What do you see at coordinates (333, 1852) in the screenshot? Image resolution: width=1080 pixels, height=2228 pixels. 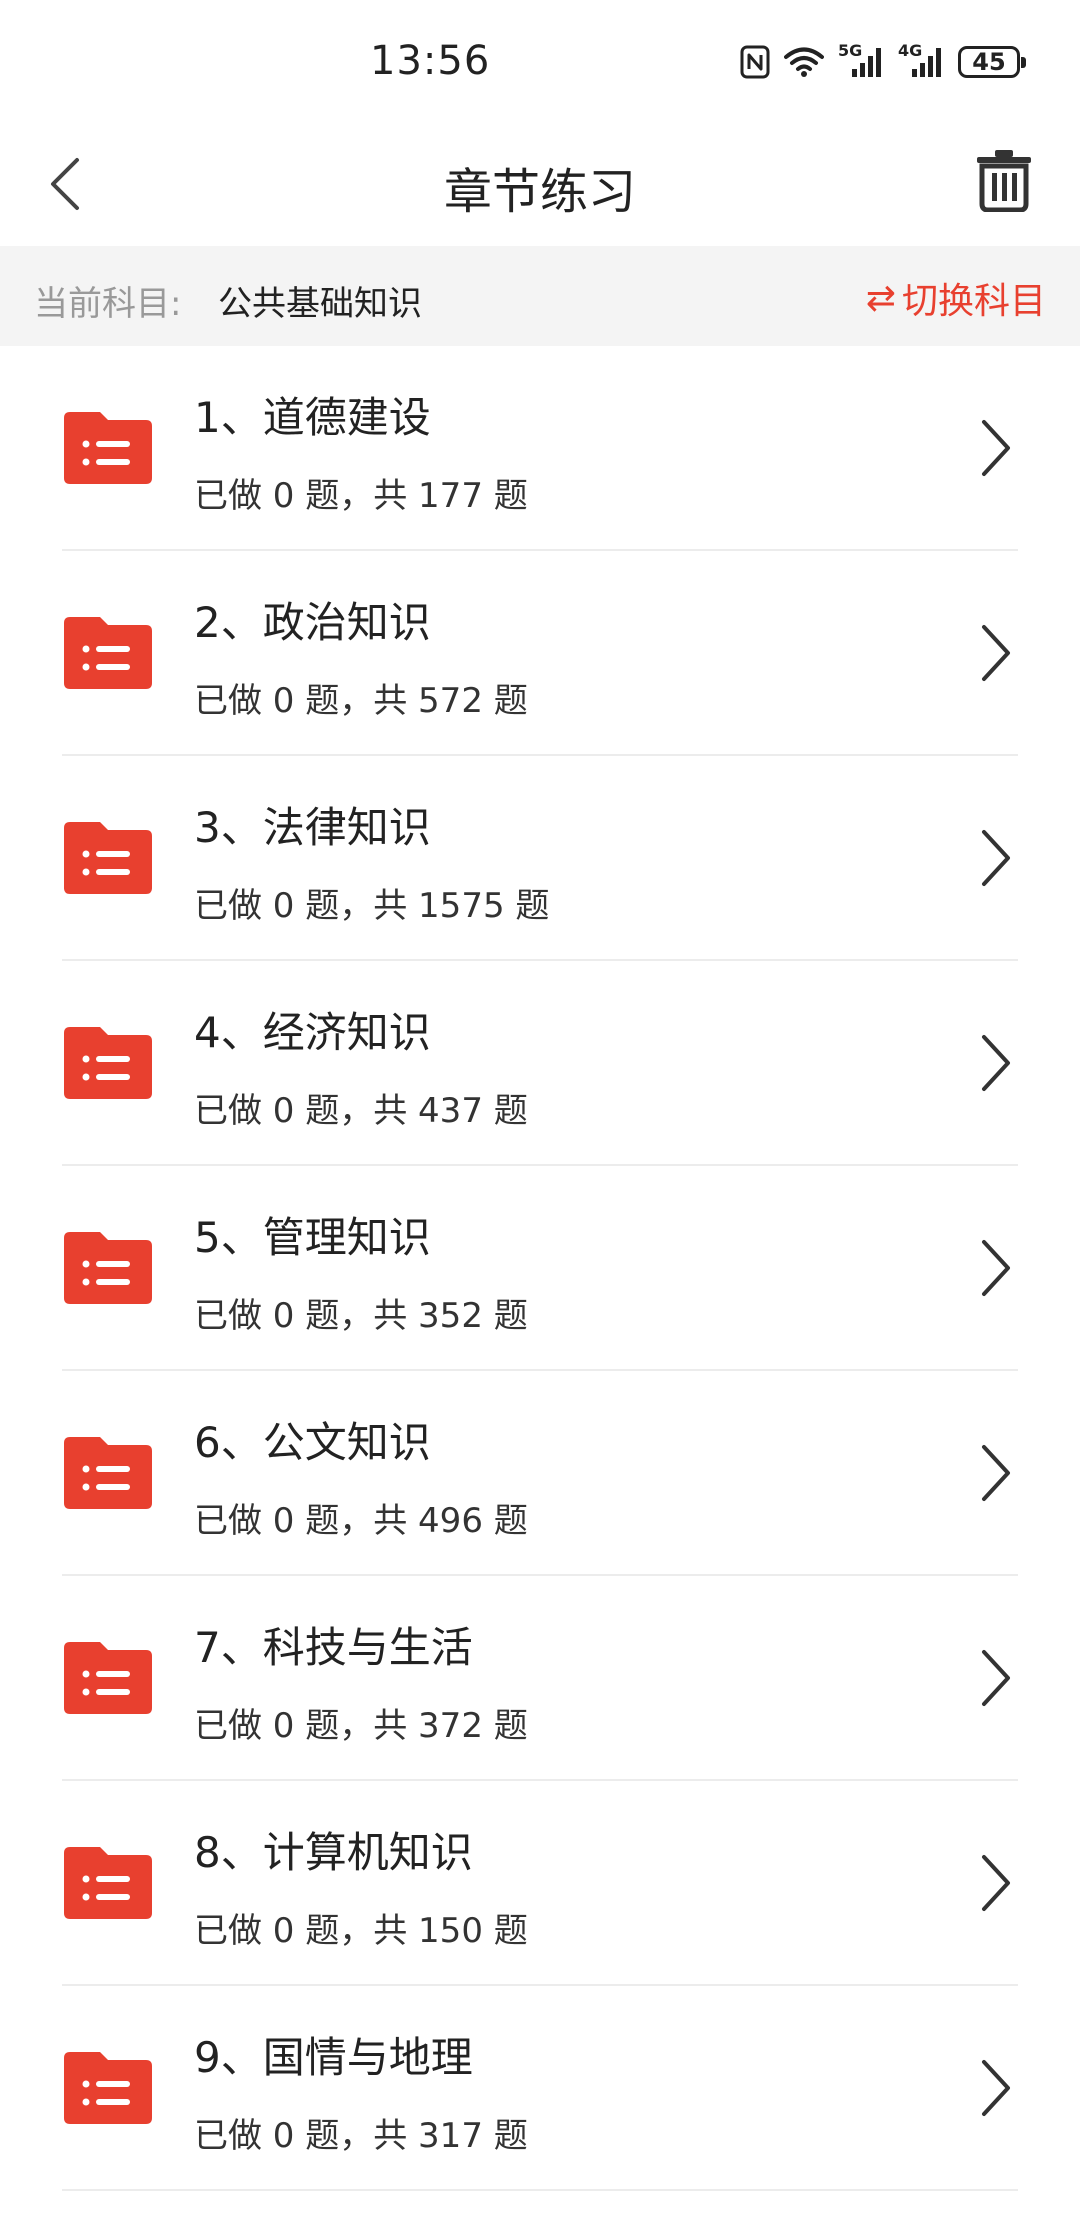 I see `chapter-title: 8、计算机知识` at bounding box center [333, 1852].